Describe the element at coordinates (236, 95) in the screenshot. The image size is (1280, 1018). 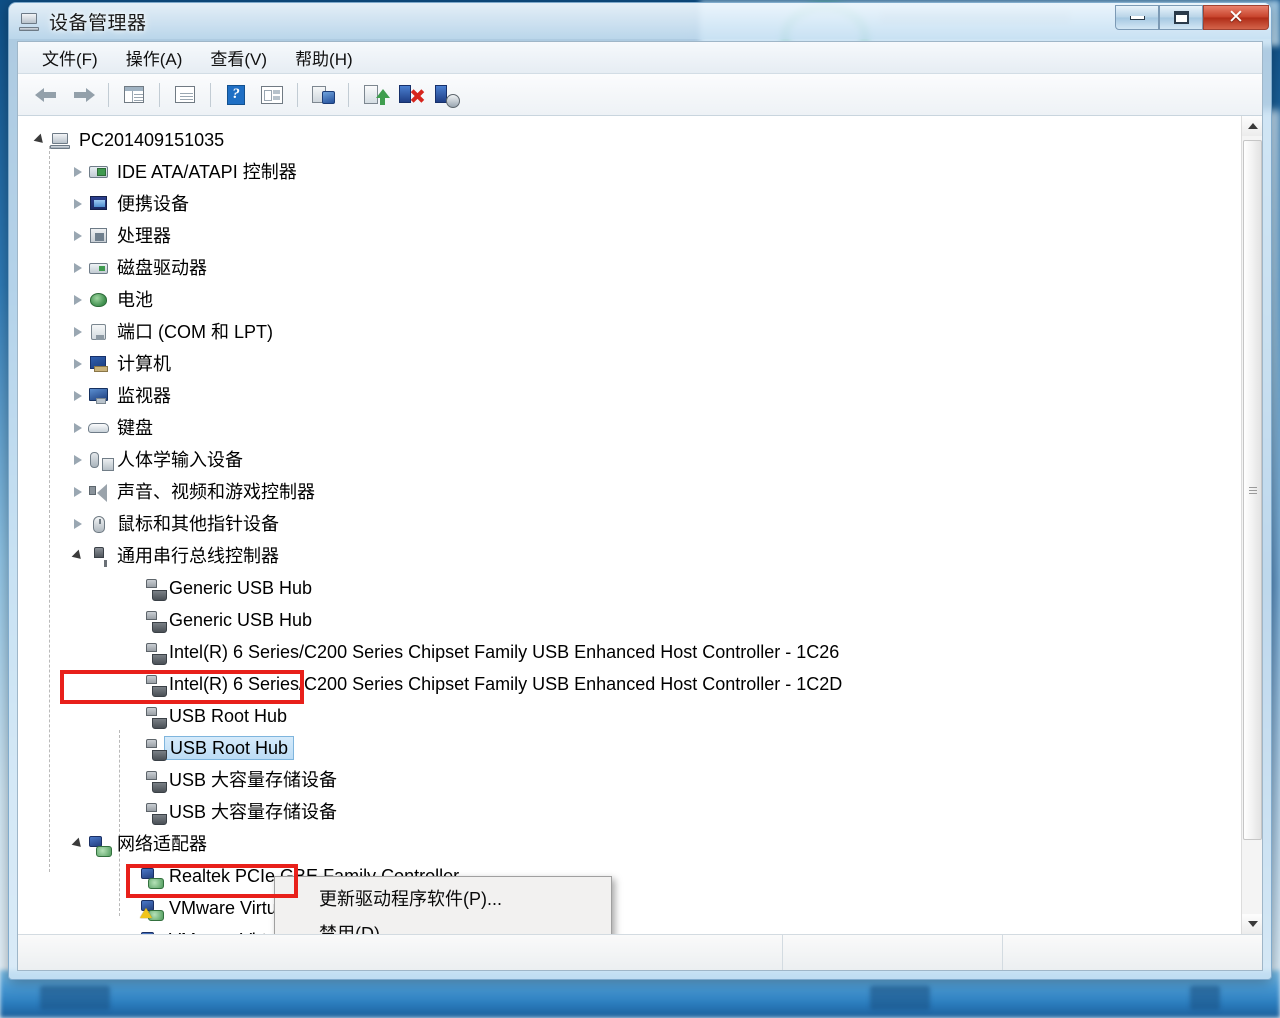
I see `help-button: ?` at that location.